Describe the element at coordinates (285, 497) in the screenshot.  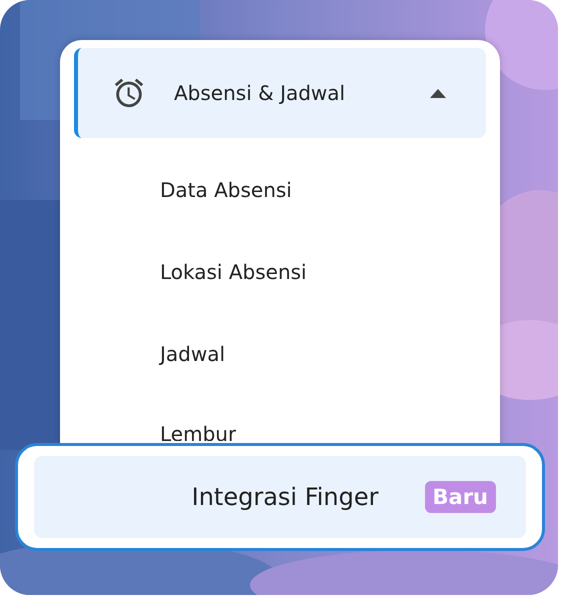
I see `menu-item-label: Integrasi Finger` at that location.